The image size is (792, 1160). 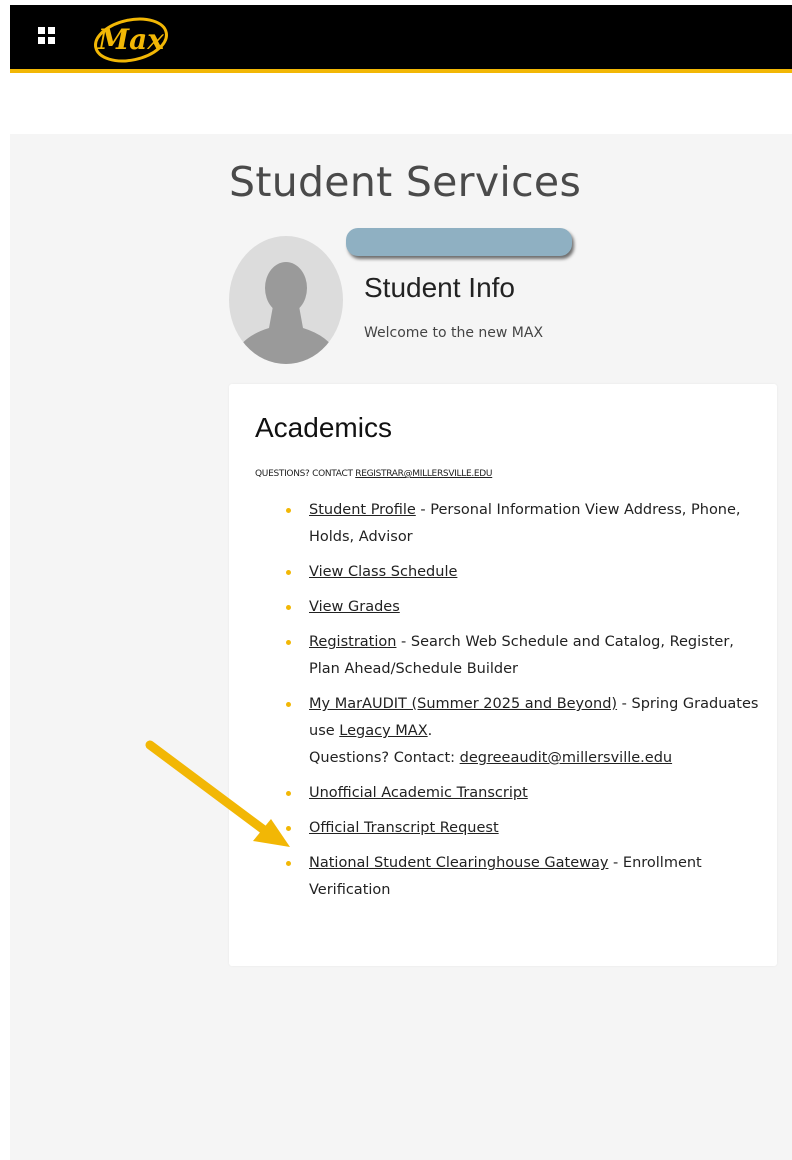 I want to click on page-title: Student Services, so click(x=405, y=182).